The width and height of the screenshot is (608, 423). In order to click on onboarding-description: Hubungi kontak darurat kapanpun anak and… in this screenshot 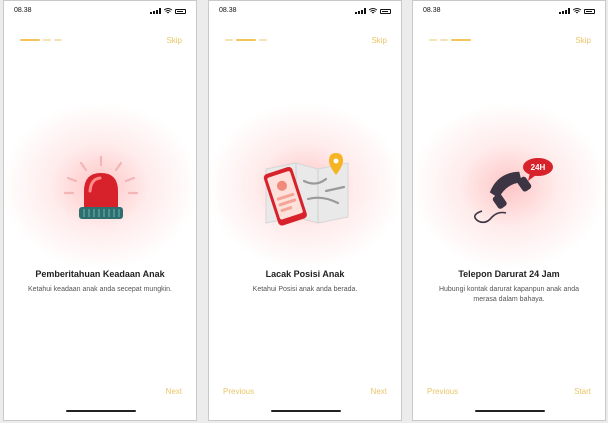, I will do `click(509, 294)`.